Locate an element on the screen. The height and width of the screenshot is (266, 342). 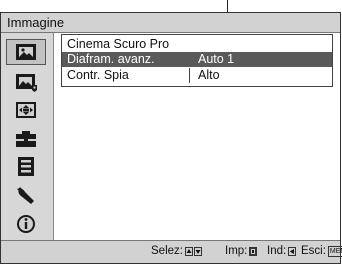
setup-icon is located at coordinates (26, 139).